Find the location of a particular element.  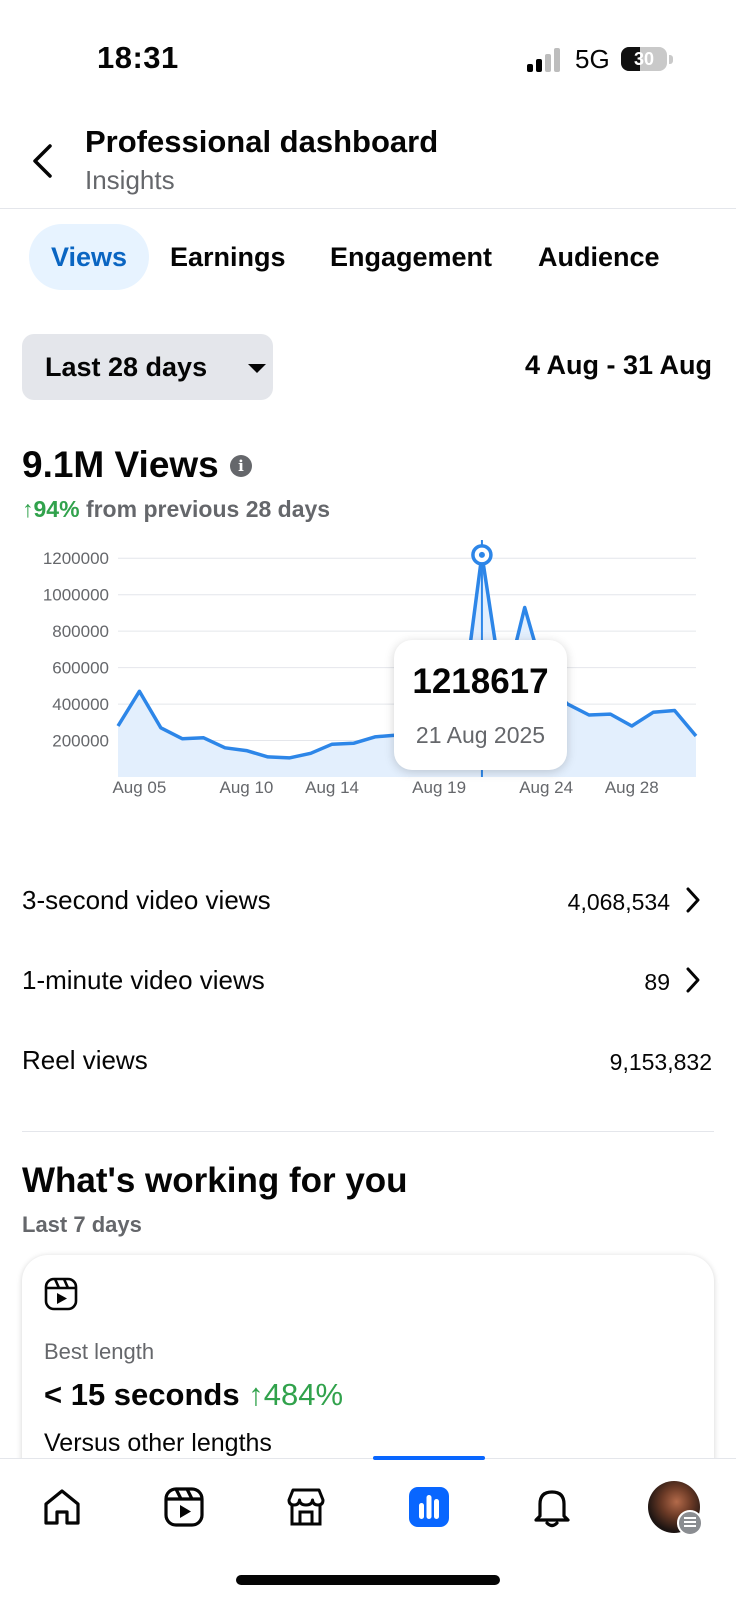

tab-engagement: Engagement is located at coordinates (411, 257).